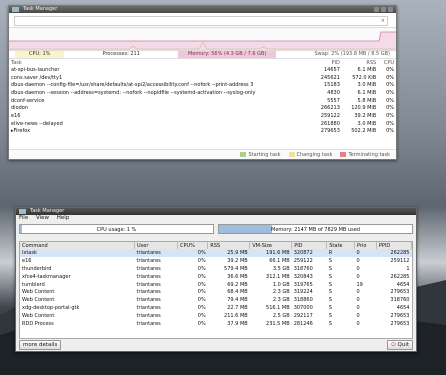  I want to click on table-row: dconf-service 5557 5.8 MiB 0%, so click(202, 101).